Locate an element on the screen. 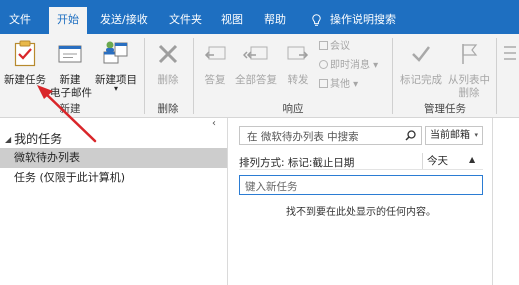 The image size is (519, 285). annotation-arrow is located at coordinates (67, 114).